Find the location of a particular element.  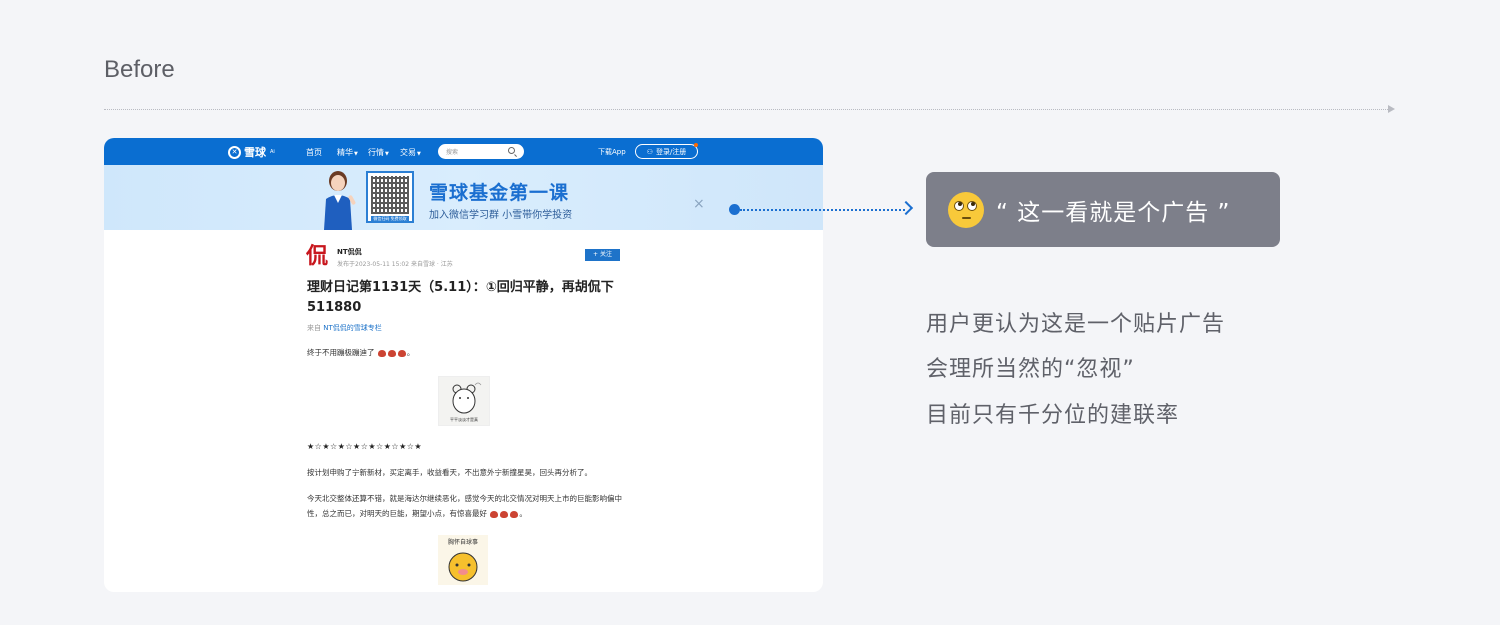

article-source: 来自 NT侃侃的雪球专栏 is located at coordinates (344, 328).